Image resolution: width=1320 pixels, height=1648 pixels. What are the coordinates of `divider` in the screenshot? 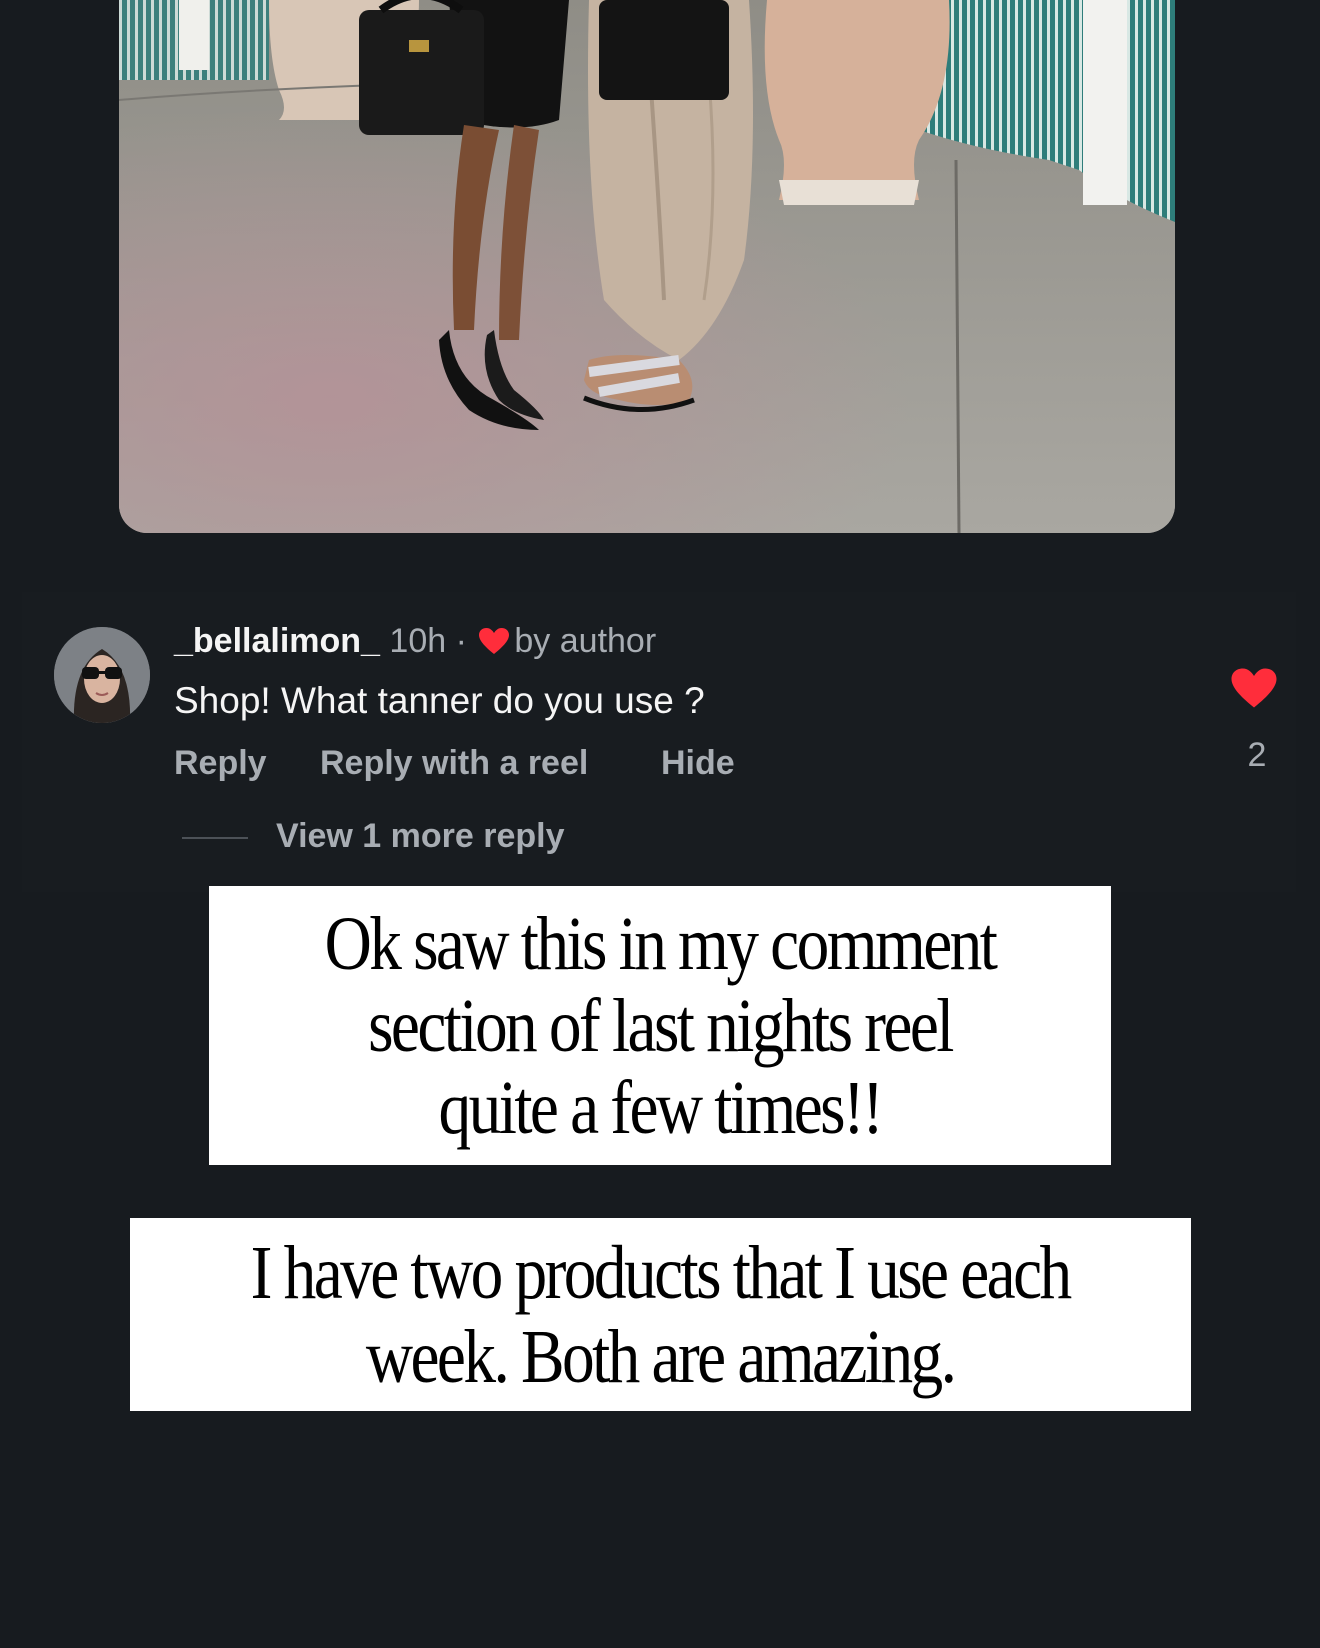 It's located at (215, 838).